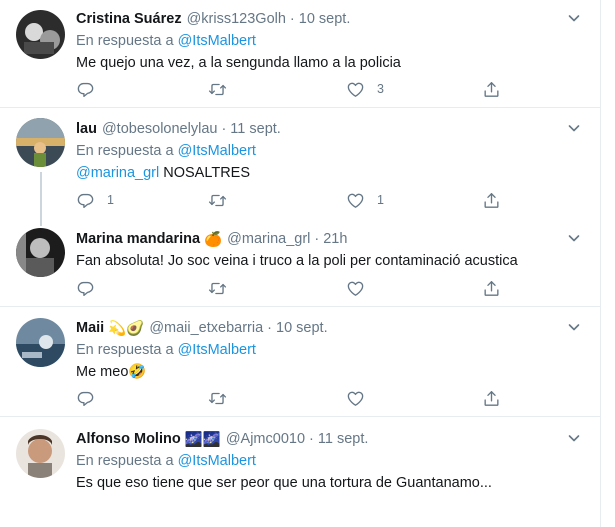 This screenshot has width=615, height=527. I want to click on name-emoji: 🍊, so click(213, 239).